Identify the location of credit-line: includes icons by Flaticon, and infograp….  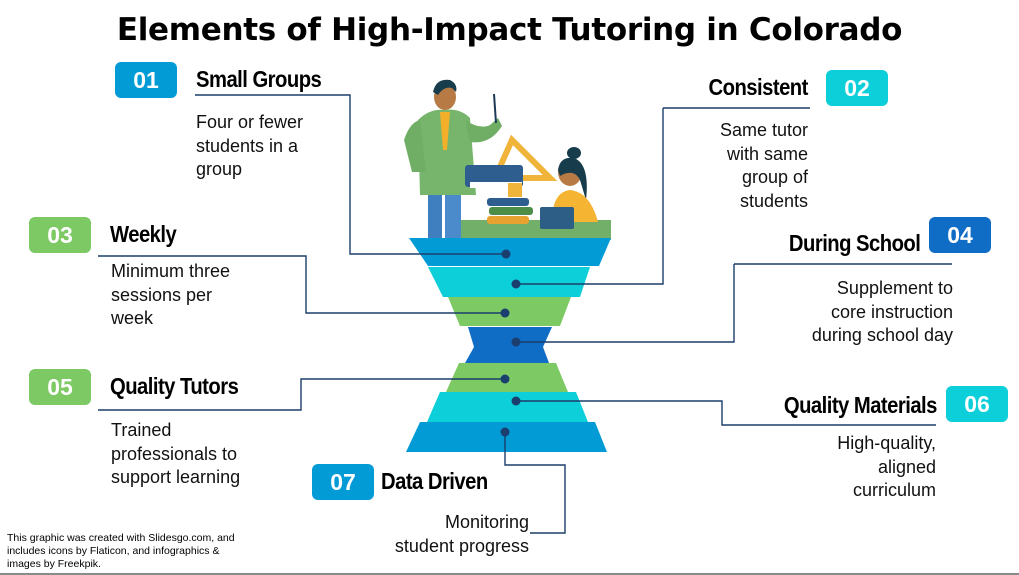
(113, 551).